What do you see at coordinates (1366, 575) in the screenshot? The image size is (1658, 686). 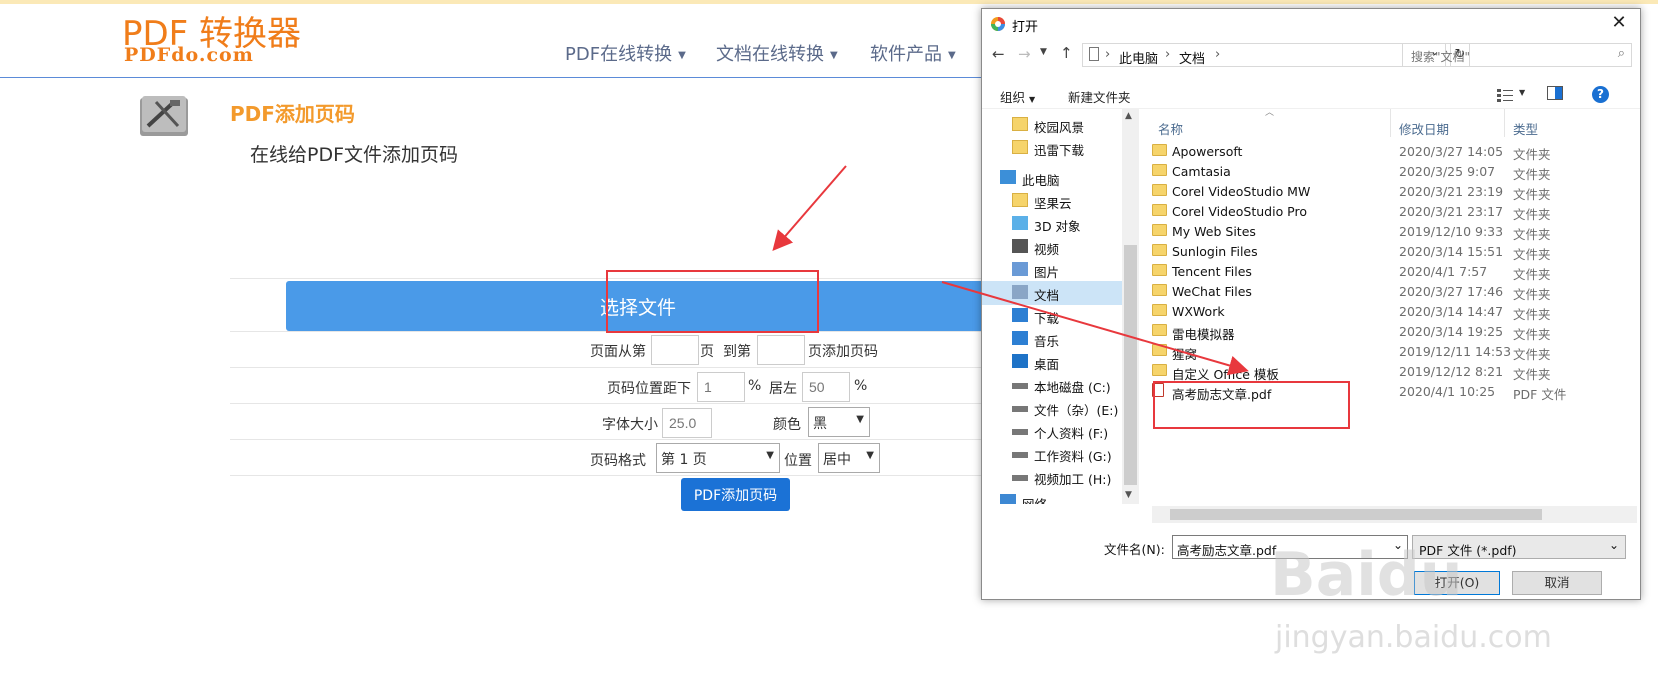 I see `baidu-watermark: Baidu` at bounding box center [1366, 575].